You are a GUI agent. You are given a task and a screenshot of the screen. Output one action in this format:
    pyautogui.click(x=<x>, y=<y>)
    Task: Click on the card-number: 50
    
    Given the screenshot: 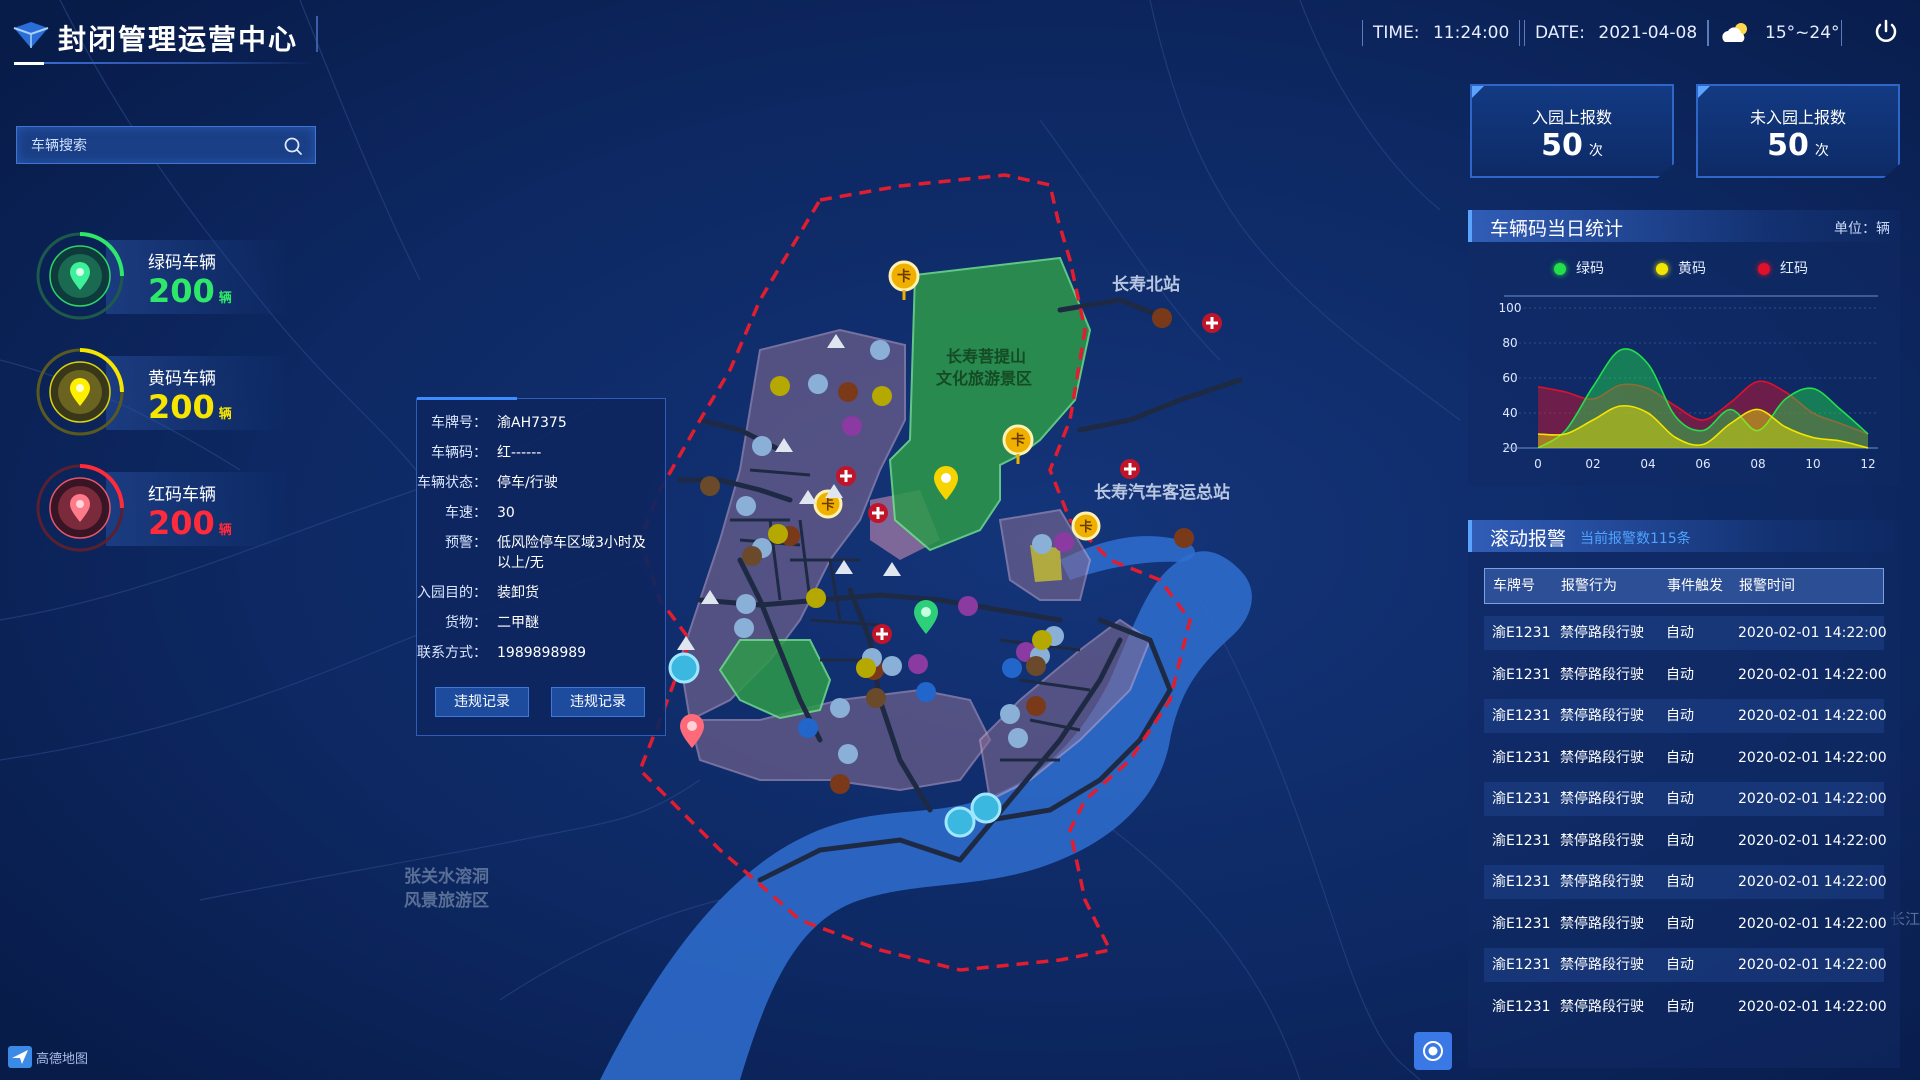 What is the action you would take?
    pyautogui.click(x=1562, y=145)
    